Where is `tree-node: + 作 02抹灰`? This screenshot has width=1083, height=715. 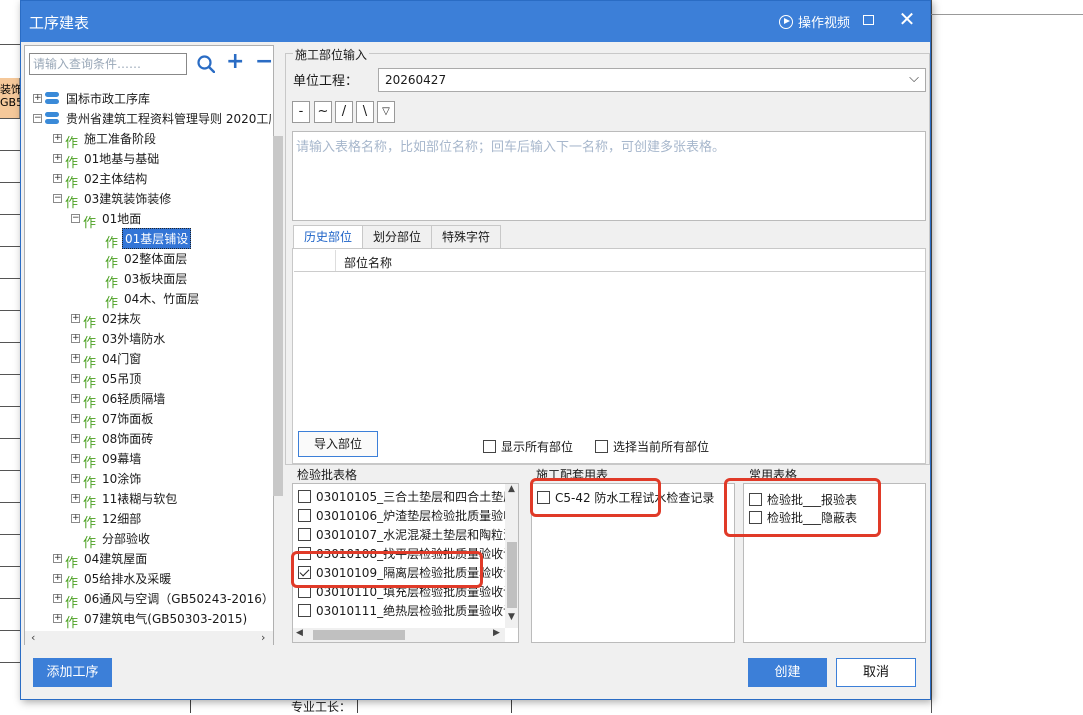 tree-node: + 作 02抹灰 is located at coordinates (107, 319).